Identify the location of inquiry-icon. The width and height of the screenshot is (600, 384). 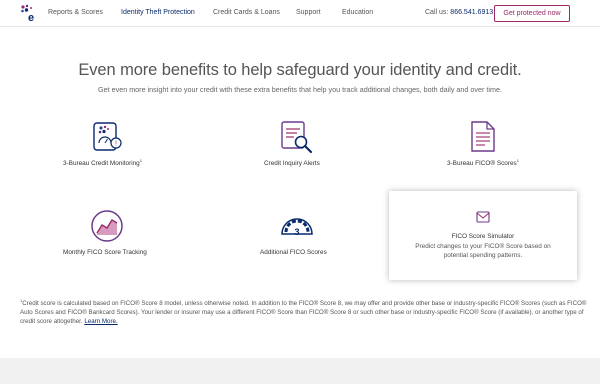
(297, 137).